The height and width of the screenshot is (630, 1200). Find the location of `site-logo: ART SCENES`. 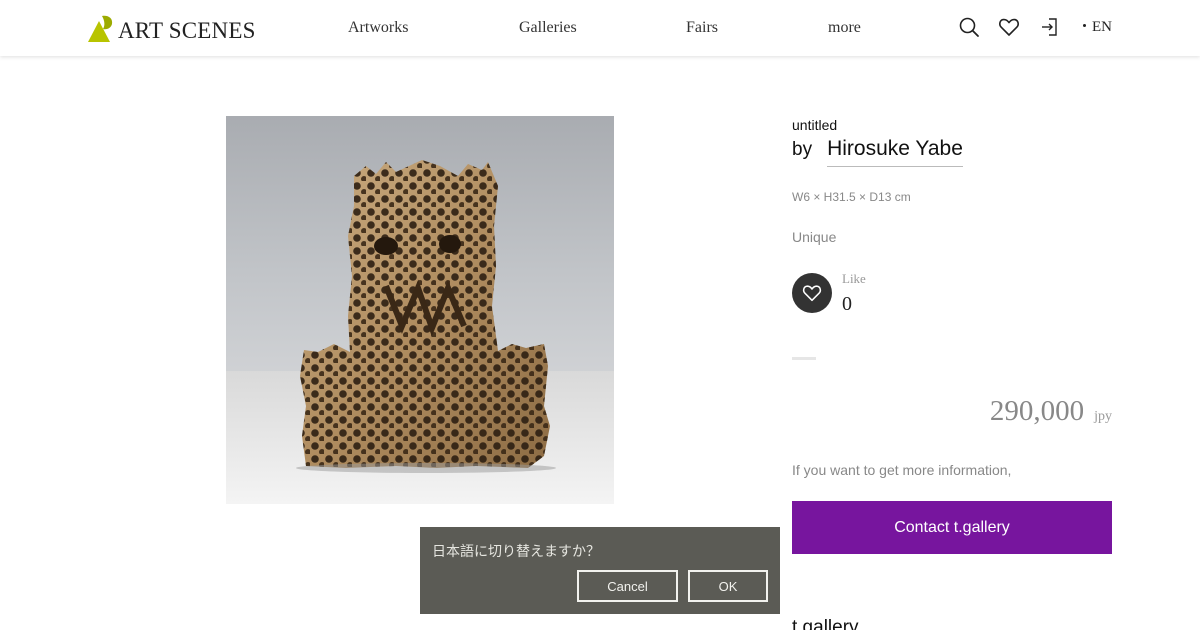

site-logo: ART SCENES is located at coordinates (172, 28).